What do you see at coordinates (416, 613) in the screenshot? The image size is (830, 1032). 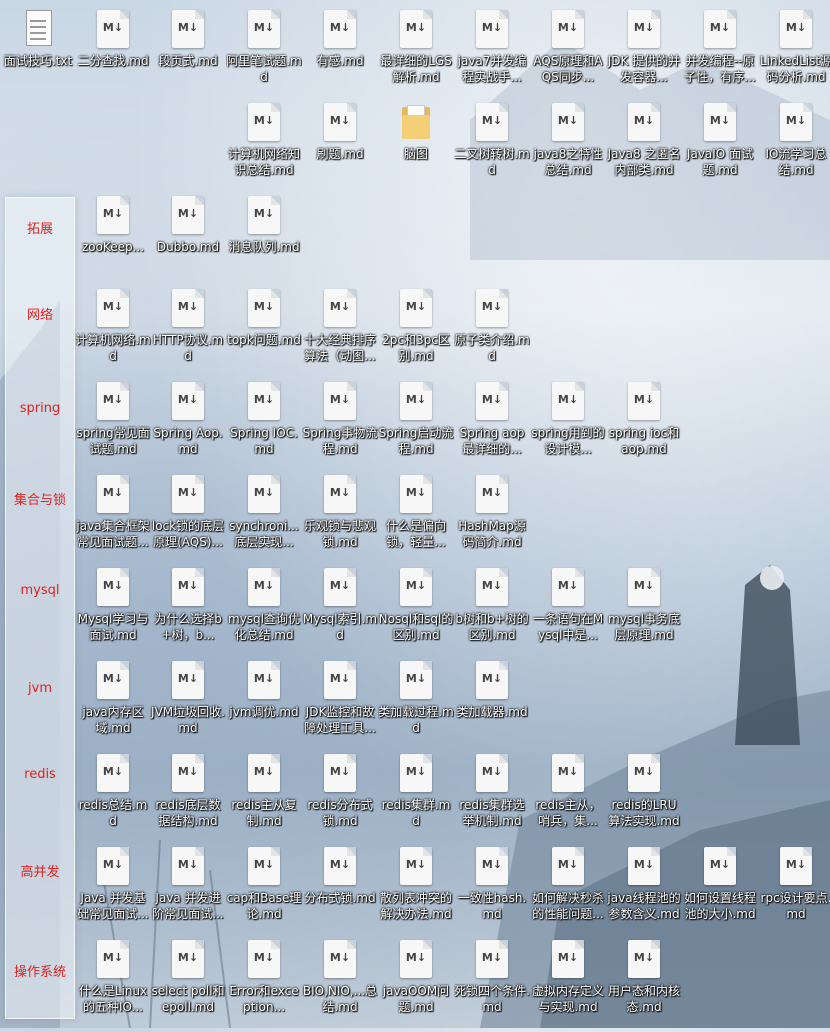 I see `desktop-file-icon: M↓ Nosql和sql的区别.md` at bounding box center [416, 613].